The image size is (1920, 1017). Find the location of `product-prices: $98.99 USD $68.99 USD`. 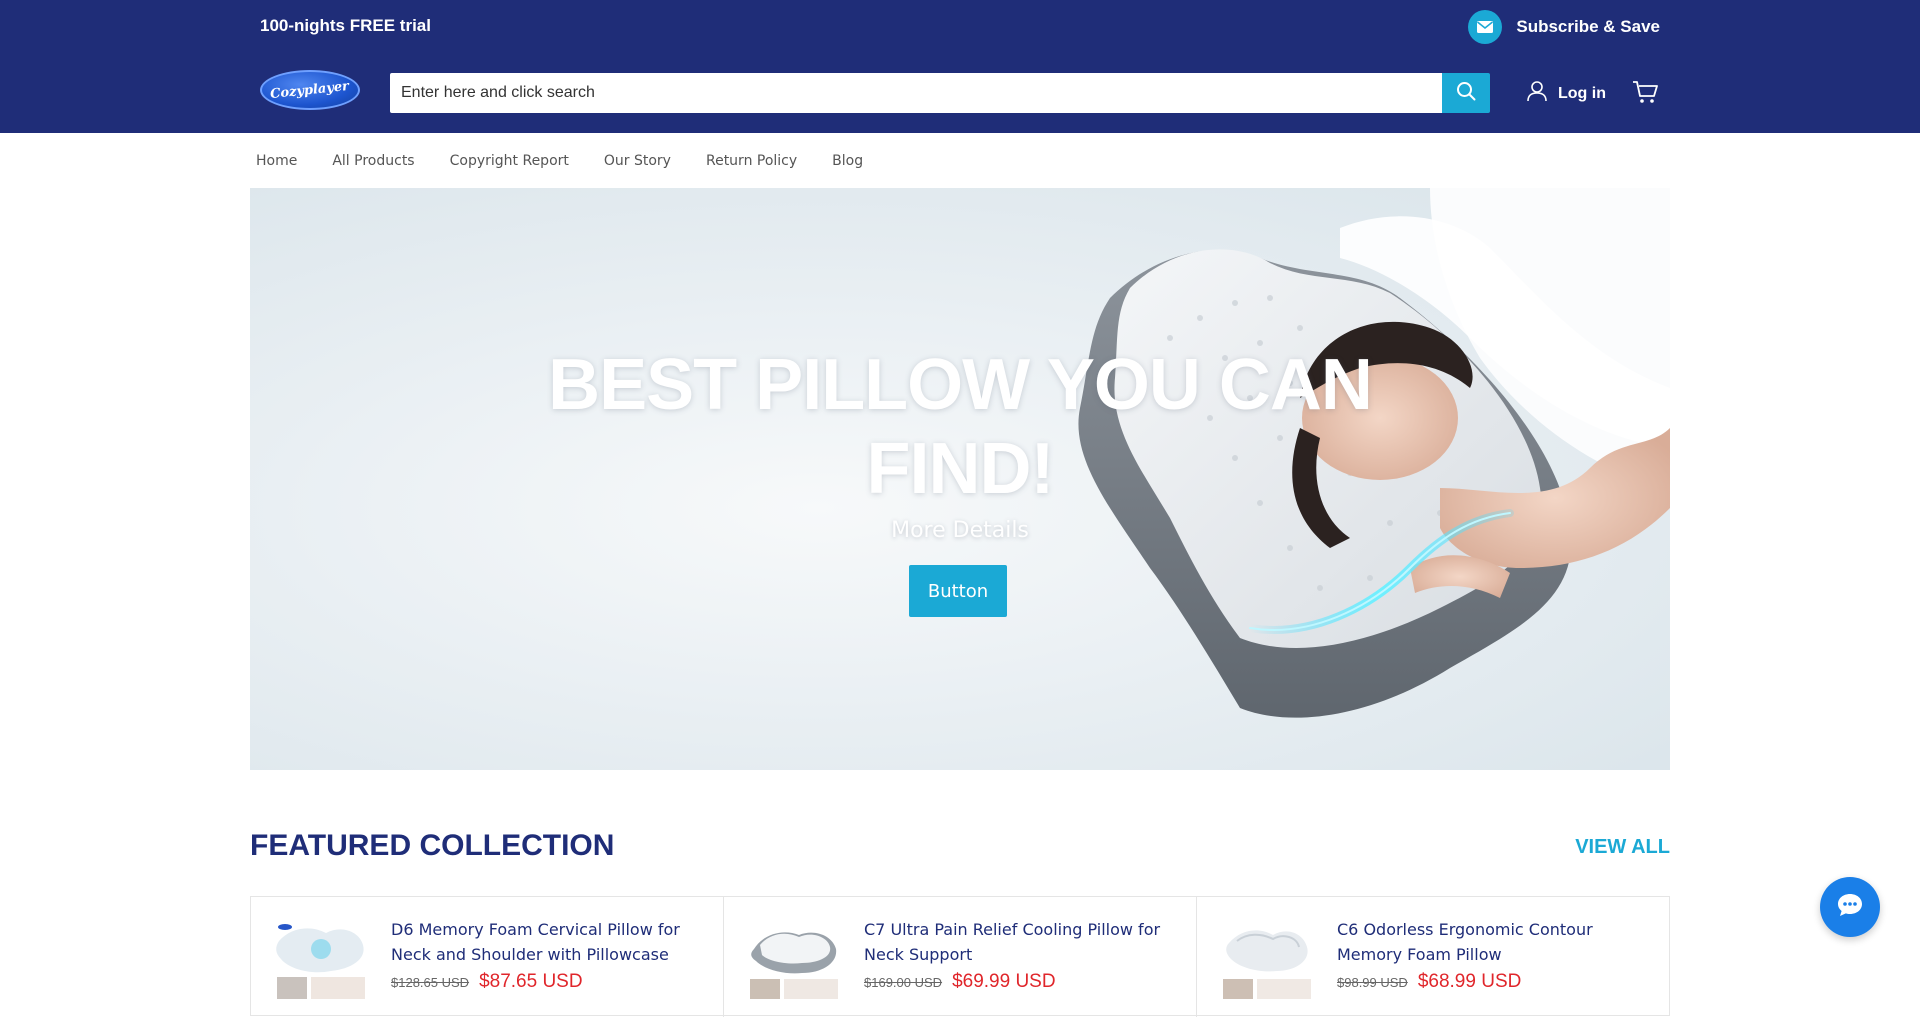

product-prices: $98.99 USD $68.99 USD is located at coordinates (1429, 982).